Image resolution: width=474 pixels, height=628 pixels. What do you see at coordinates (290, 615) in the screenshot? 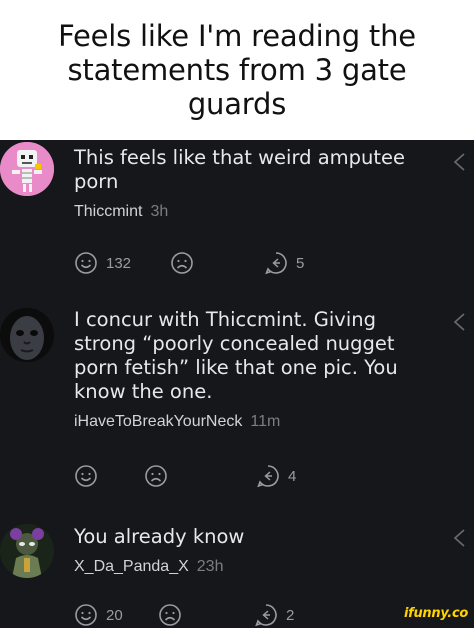
I see `reply-count: 2` at bounding box center [290, 615].